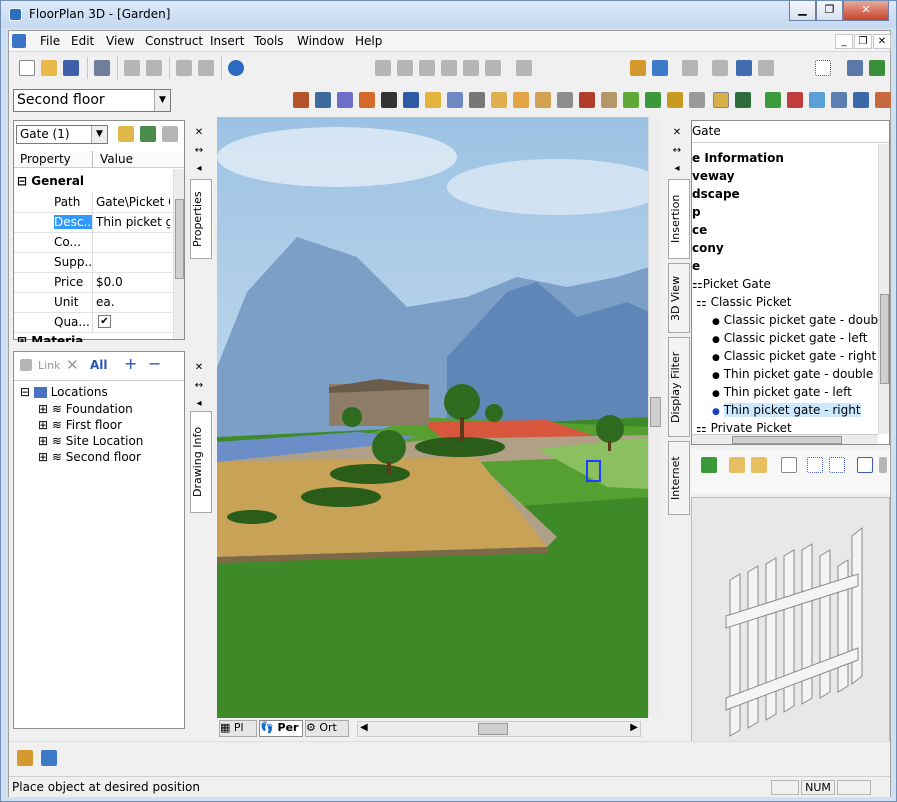 This screenshot has height=802, width=897. I want to click on pointer-icon, so click(170, 134).